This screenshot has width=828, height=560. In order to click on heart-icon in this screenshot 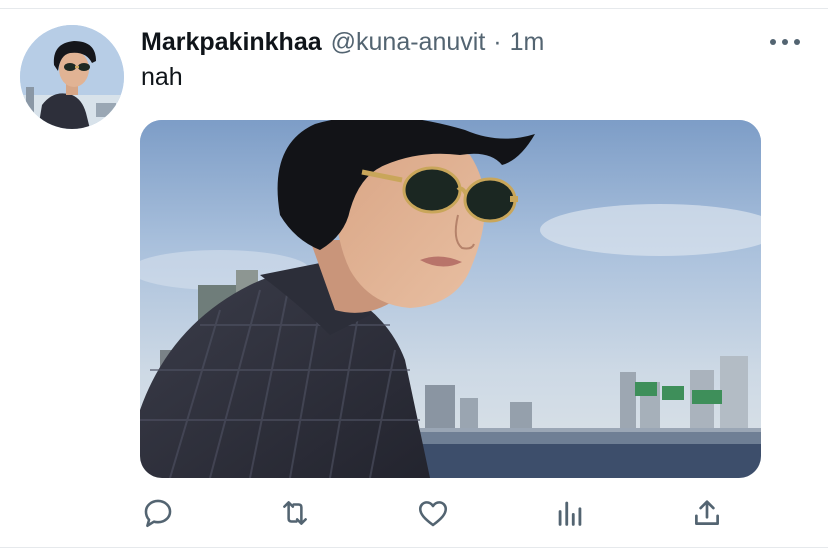, I will do `click(433, 514)`.